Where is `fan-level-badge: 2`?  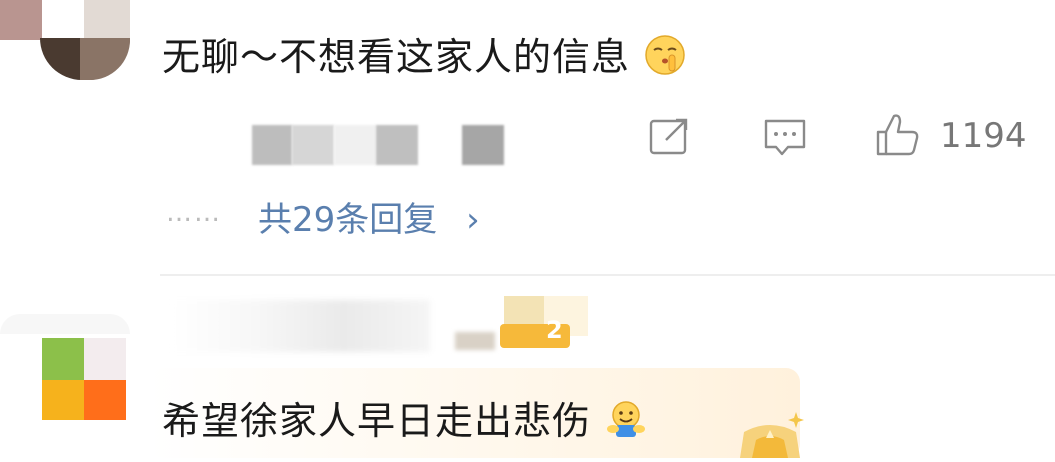 fan-level-badge: 2 is located at coordinates (545, 323).